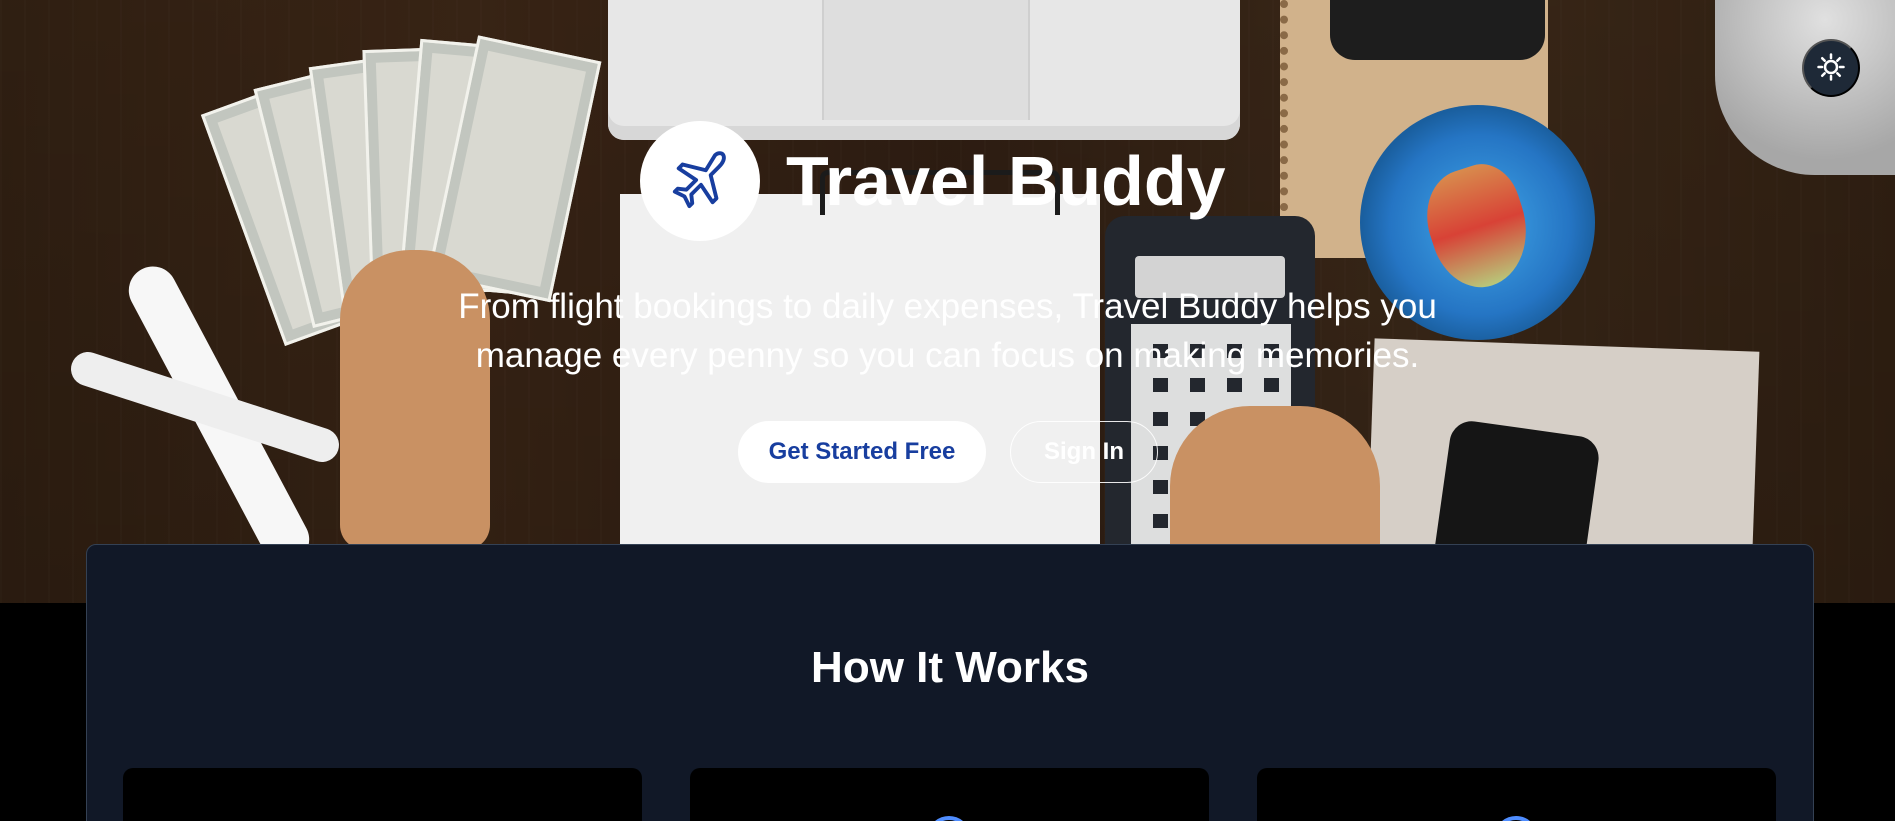  I want to click on page-title: Travel Buddy, so click(1006, 181).